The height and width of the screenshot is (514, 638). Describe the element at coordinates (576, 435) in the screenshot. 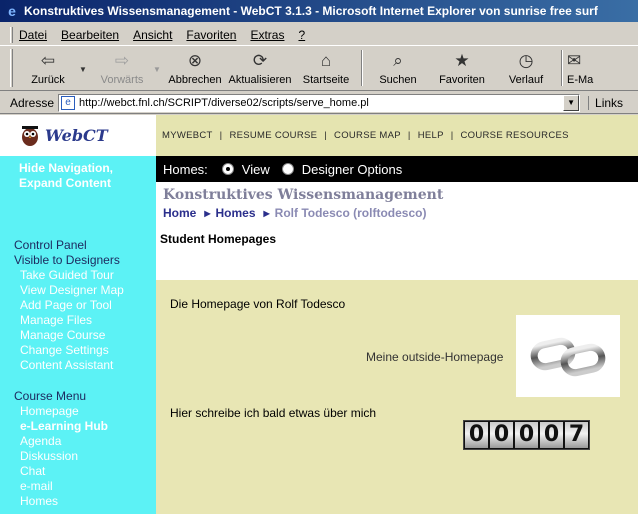

I see `counter-digit: 7` at that location.